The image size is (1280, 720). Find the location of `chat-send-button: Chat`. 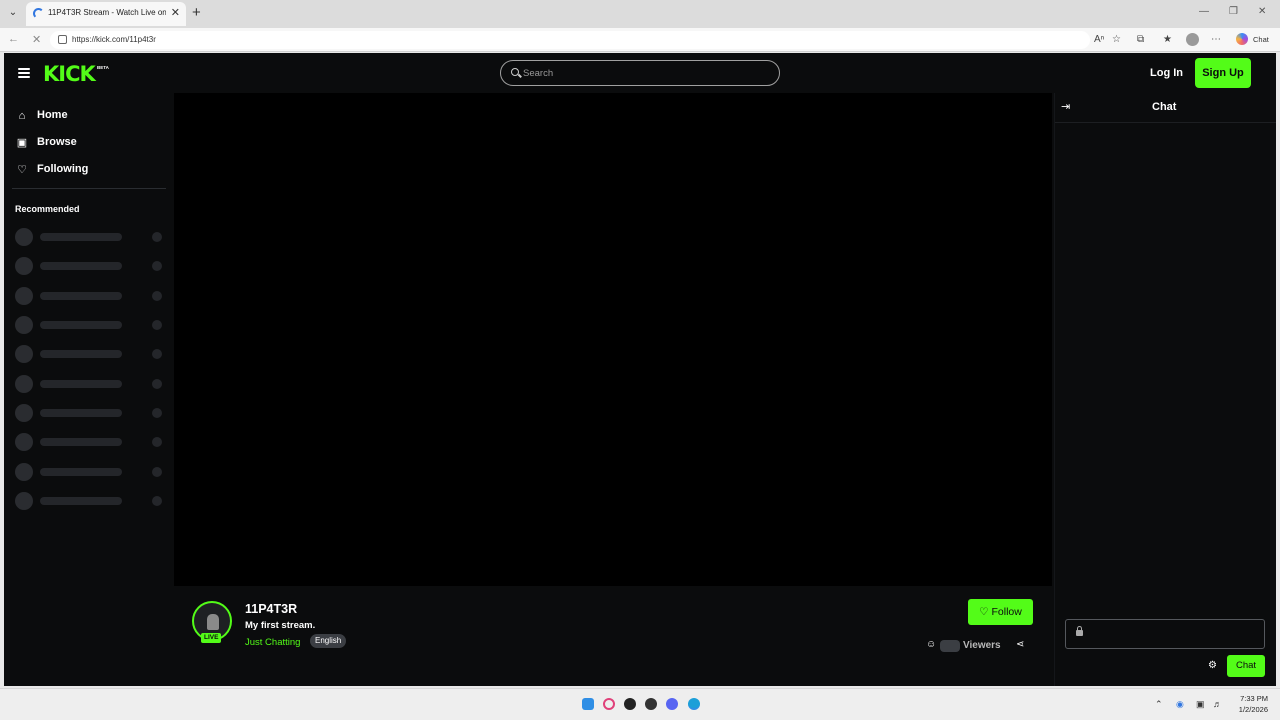

chat-send-button: Chat is located at coordinates (1246, 666).